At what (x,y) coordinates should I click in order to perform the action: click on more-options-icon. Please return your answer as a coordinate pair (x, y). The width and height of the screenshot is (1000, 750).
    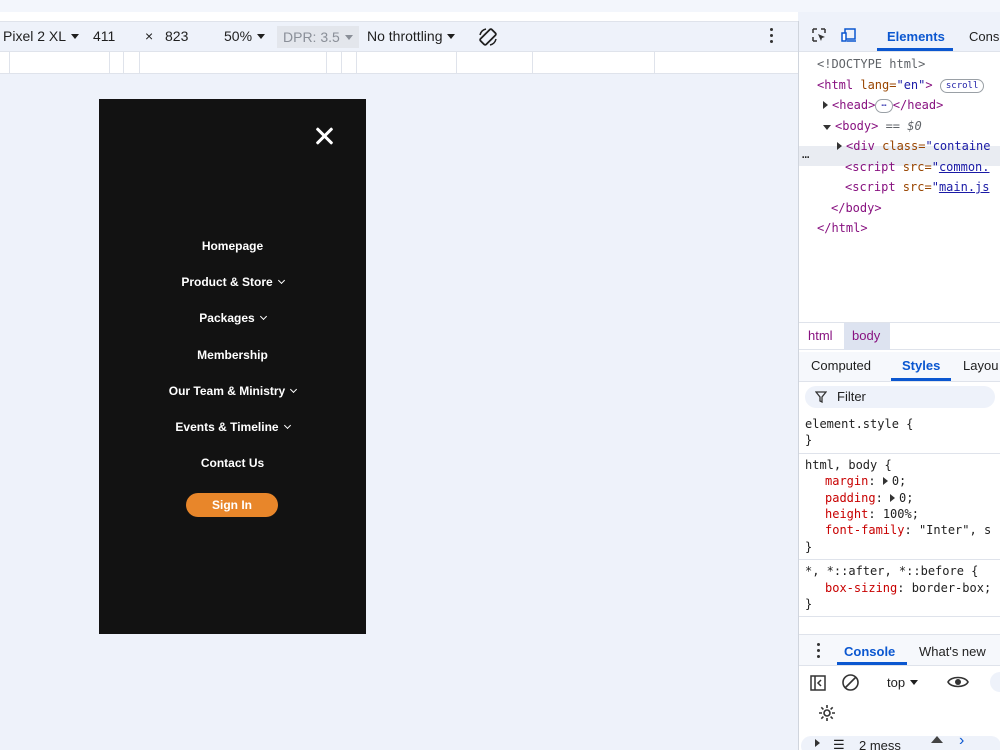
    Looking at the image, I should click on (772, 37).